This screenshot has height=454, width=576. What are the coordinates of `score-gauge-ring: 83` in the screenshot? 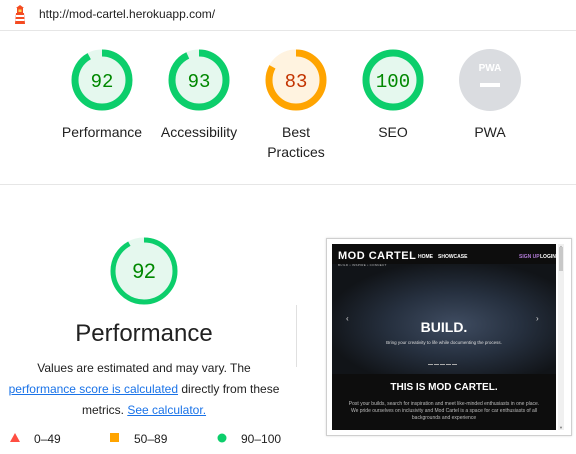 It's located at (296, 80).